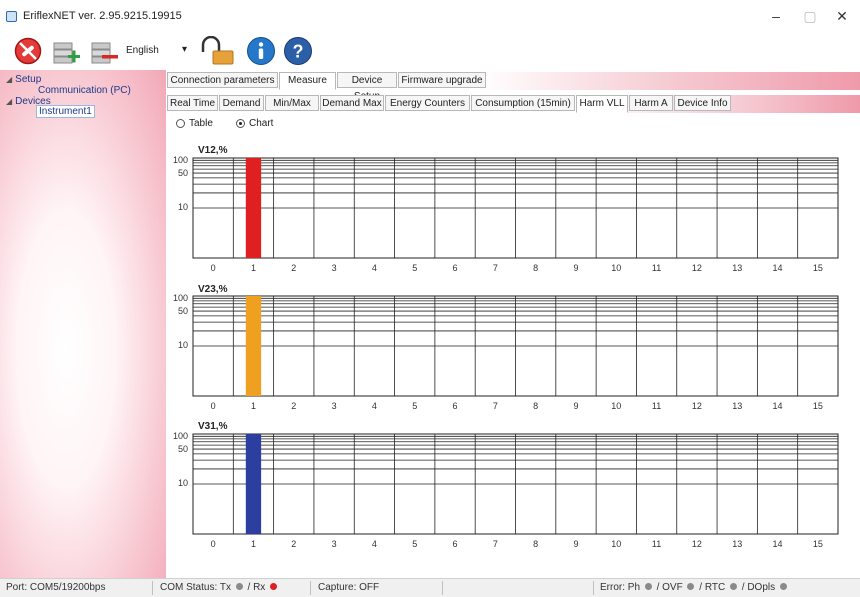 This screenshot has width=860, height=597. What do you see at coordinates (367, 87) in the screenshot?
I see `tab-device-setup: Device Setup` at bounding box center [367, 87].